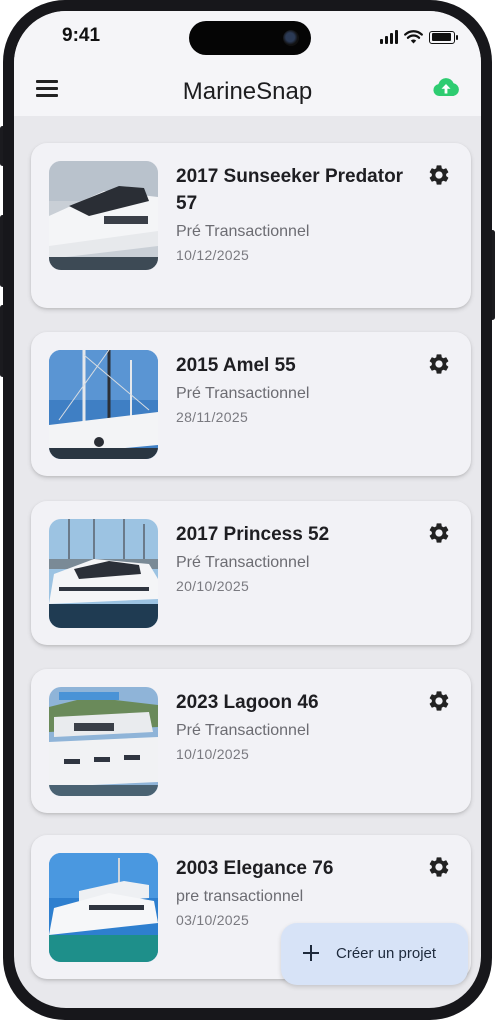 The height and width of the screenshot is (1024, 495). Describe the element at coordinates (443, 37) in the screenshot. I see `battery-icon` at that location.